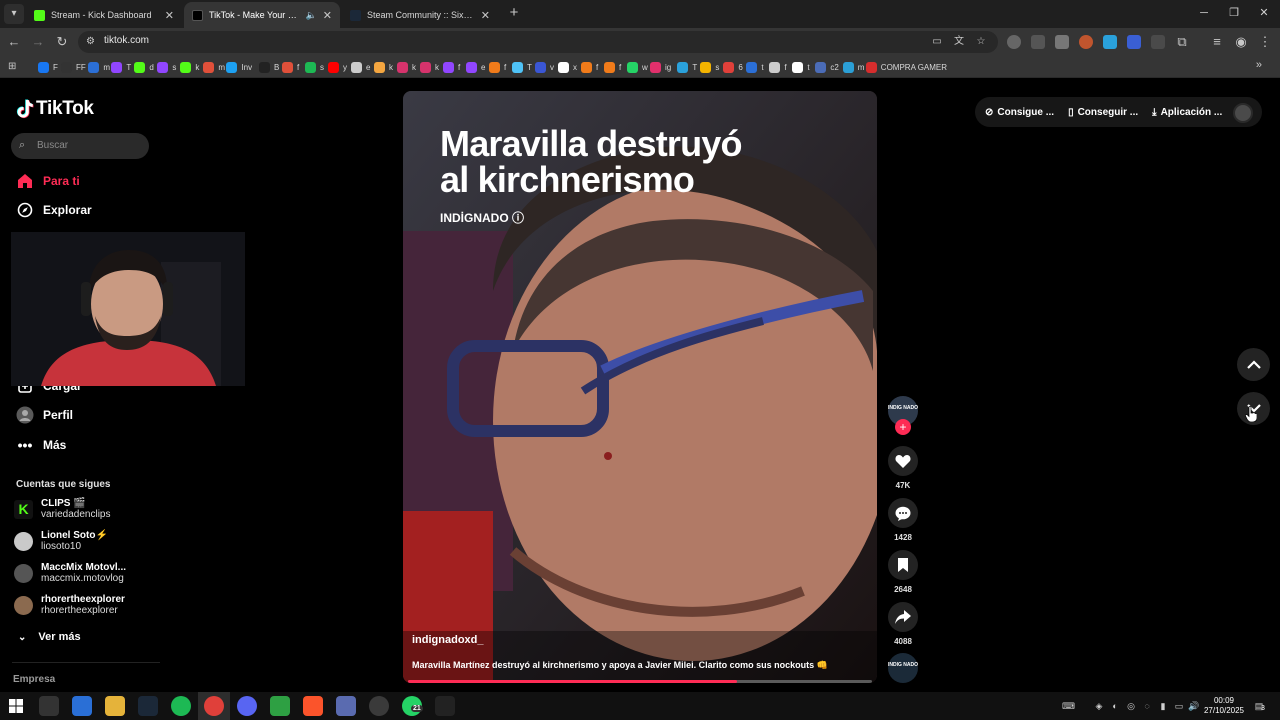 The image size is (1280, 720). Describe the element at coordinates (181, 706) in the screenshot. I see `spotify-icon` at that location.